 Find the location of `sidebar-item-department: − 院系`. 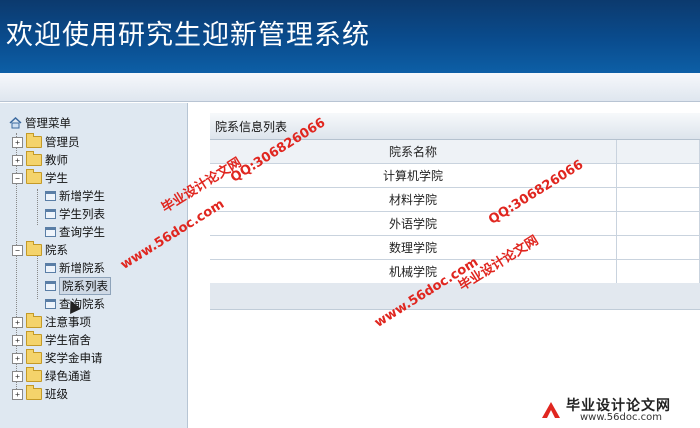

sidebar-item-department: − 院系 is located at coordinates (40, 250).